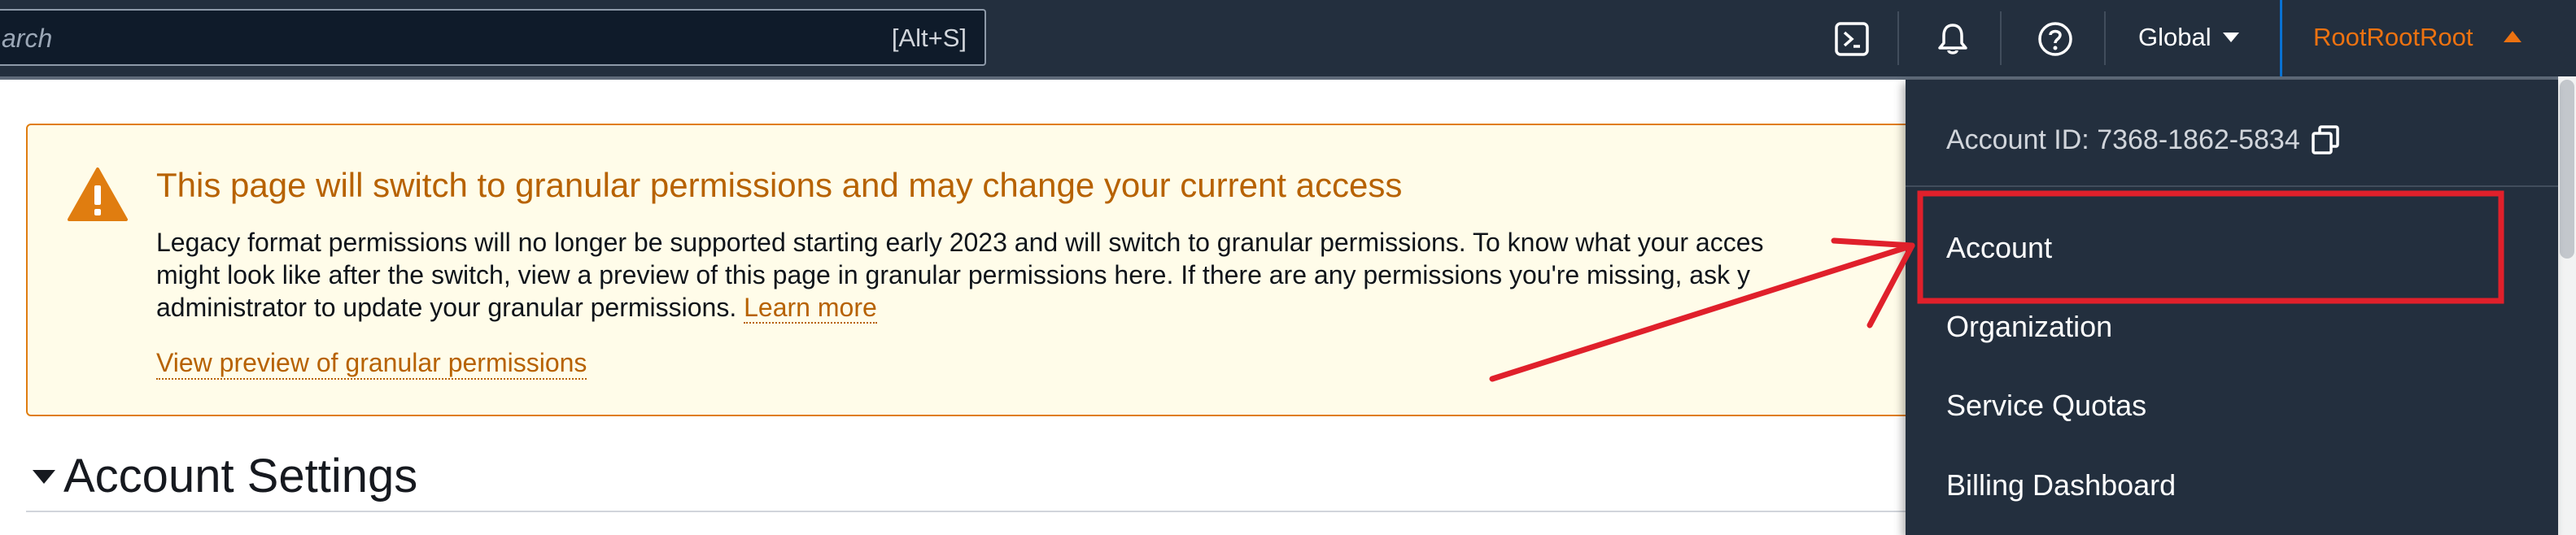 The width and height of the screenshot is (2576, 535). What do you see at coordinates (970, 511) in the screenshot?
I see `section-divider` at bounding box center [970, 511].